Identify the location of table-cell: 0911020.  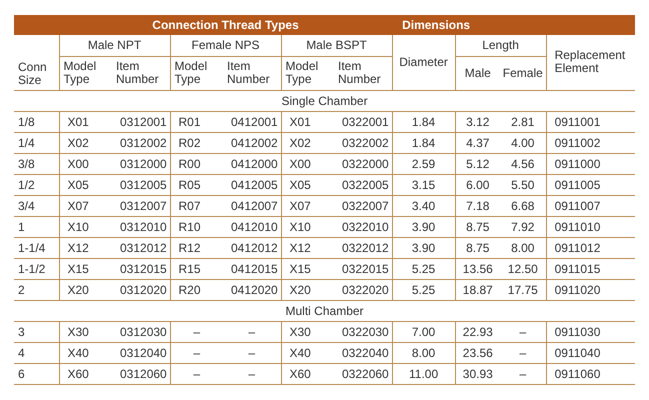
(591, 289).